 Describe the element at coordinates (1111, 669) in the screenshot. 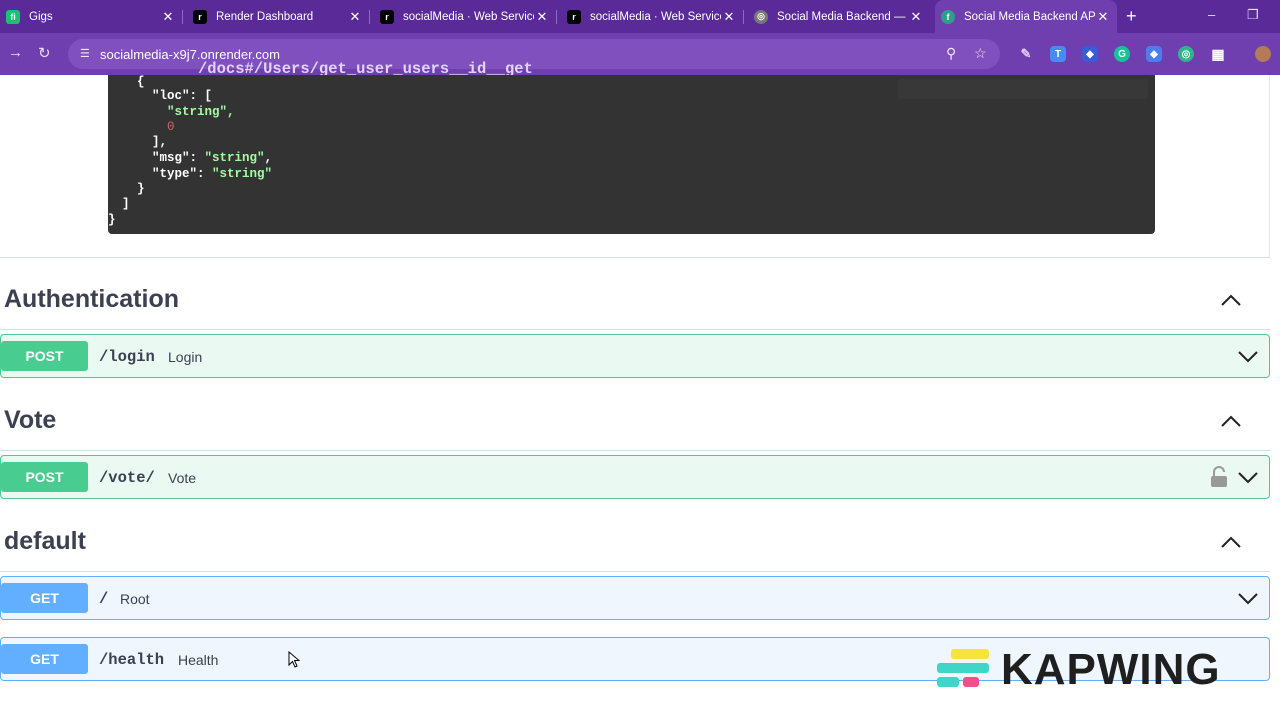

I see `kapwing-wordmark: KAPWING` at that location.